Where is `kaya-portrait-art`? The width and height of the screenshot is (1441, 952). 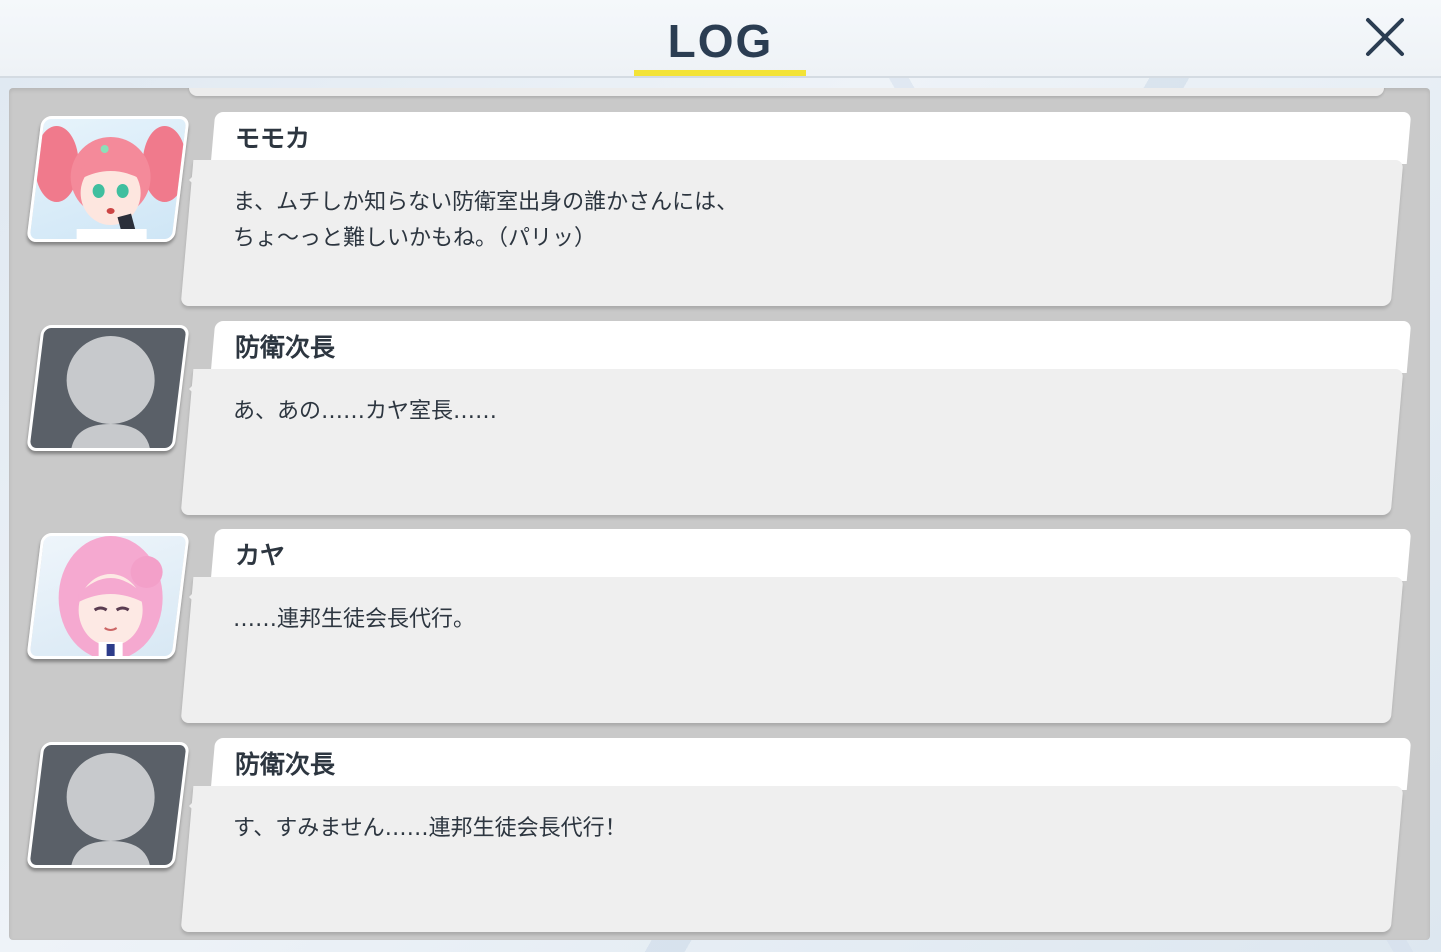 kaya-portrait-art is located at coordinates (110, 597).